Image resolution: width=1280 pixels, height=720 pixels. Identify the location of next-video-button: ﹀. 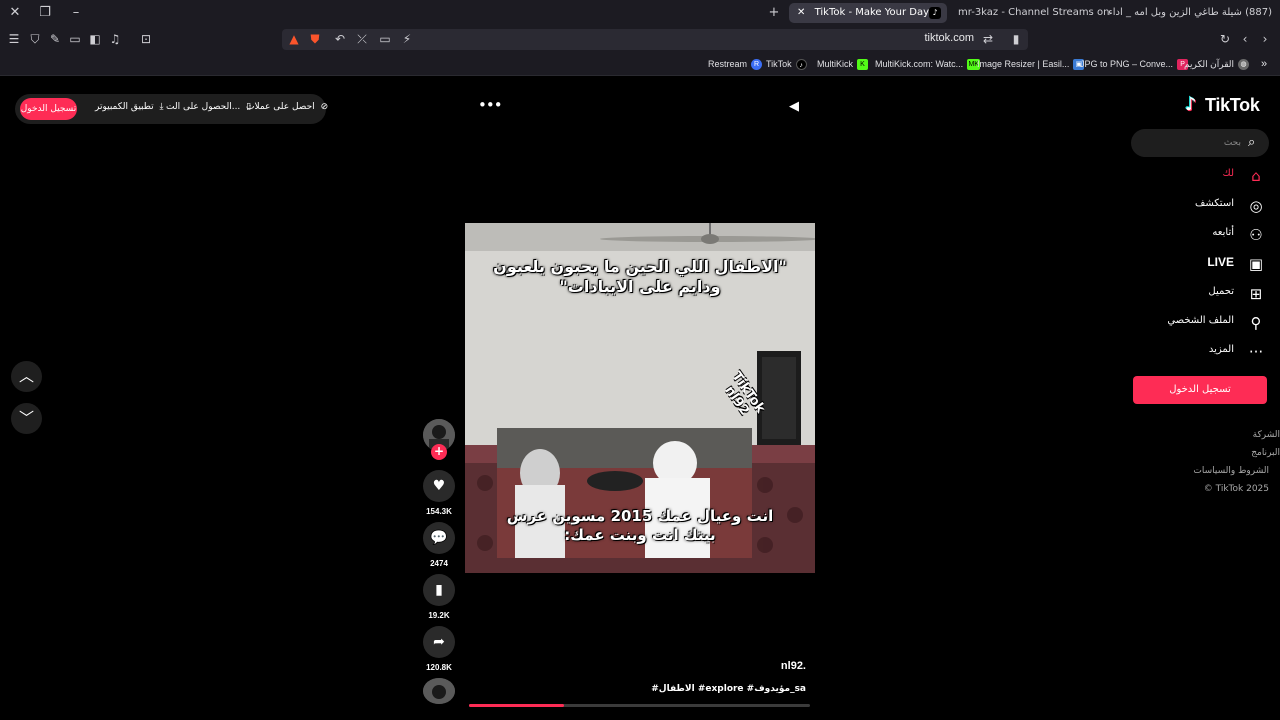
(26, 418).